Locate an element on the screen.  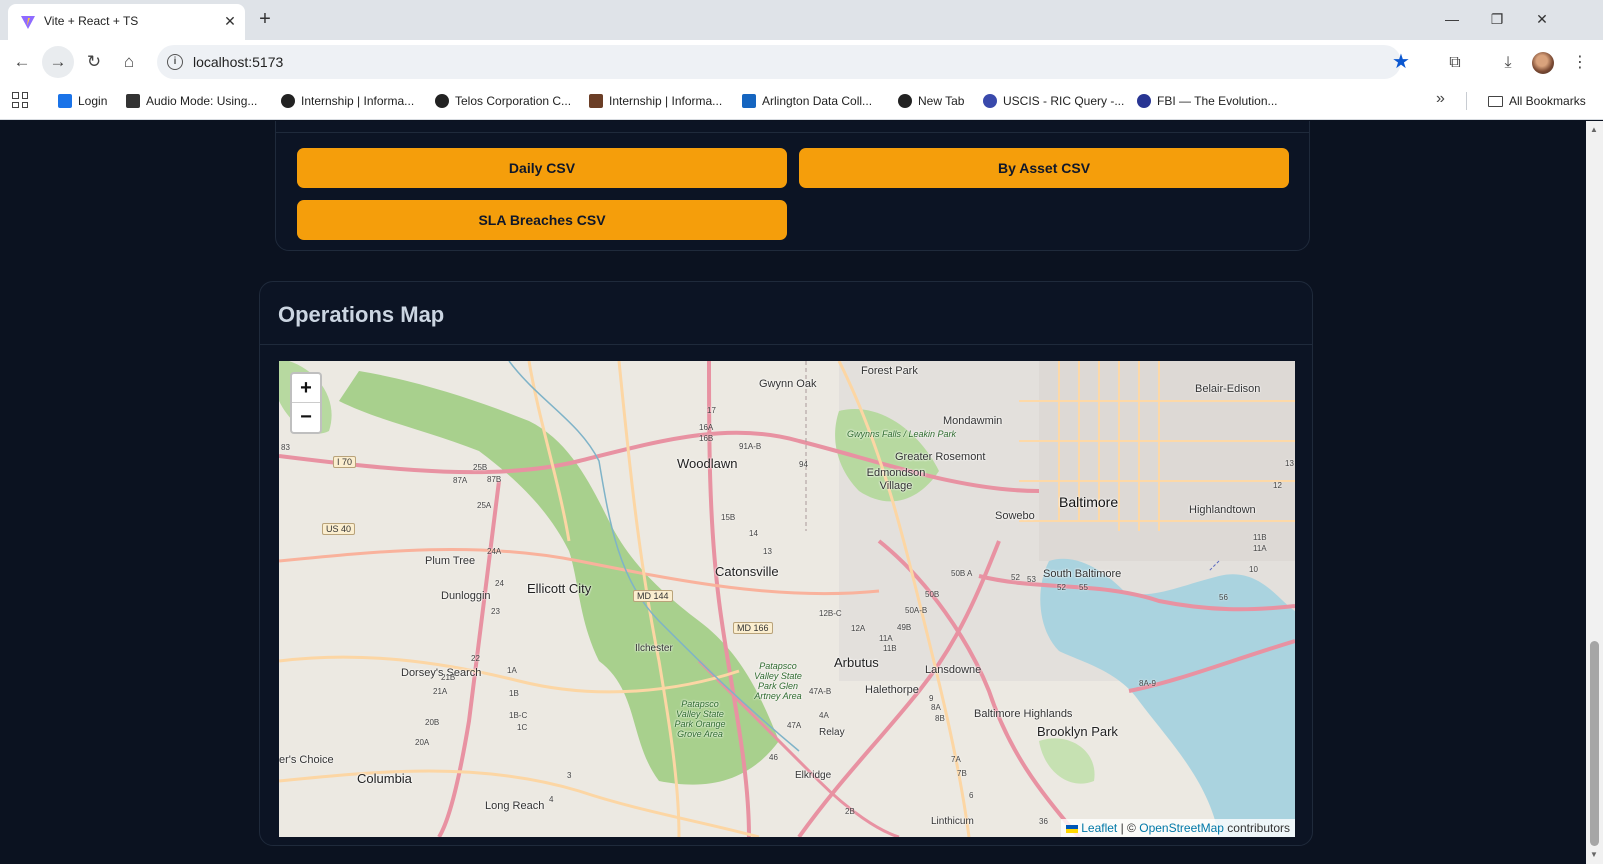
scroll-up-arrow-icon: ▲ is located at coordinates (1594, 129).